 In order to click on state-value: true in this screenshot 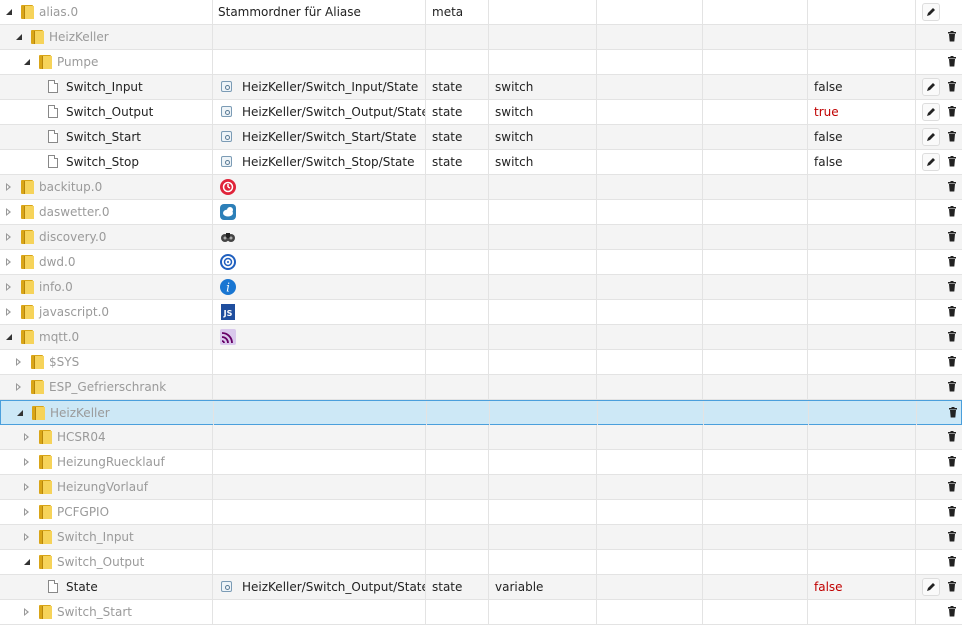, I will do `click(826, 112)`.